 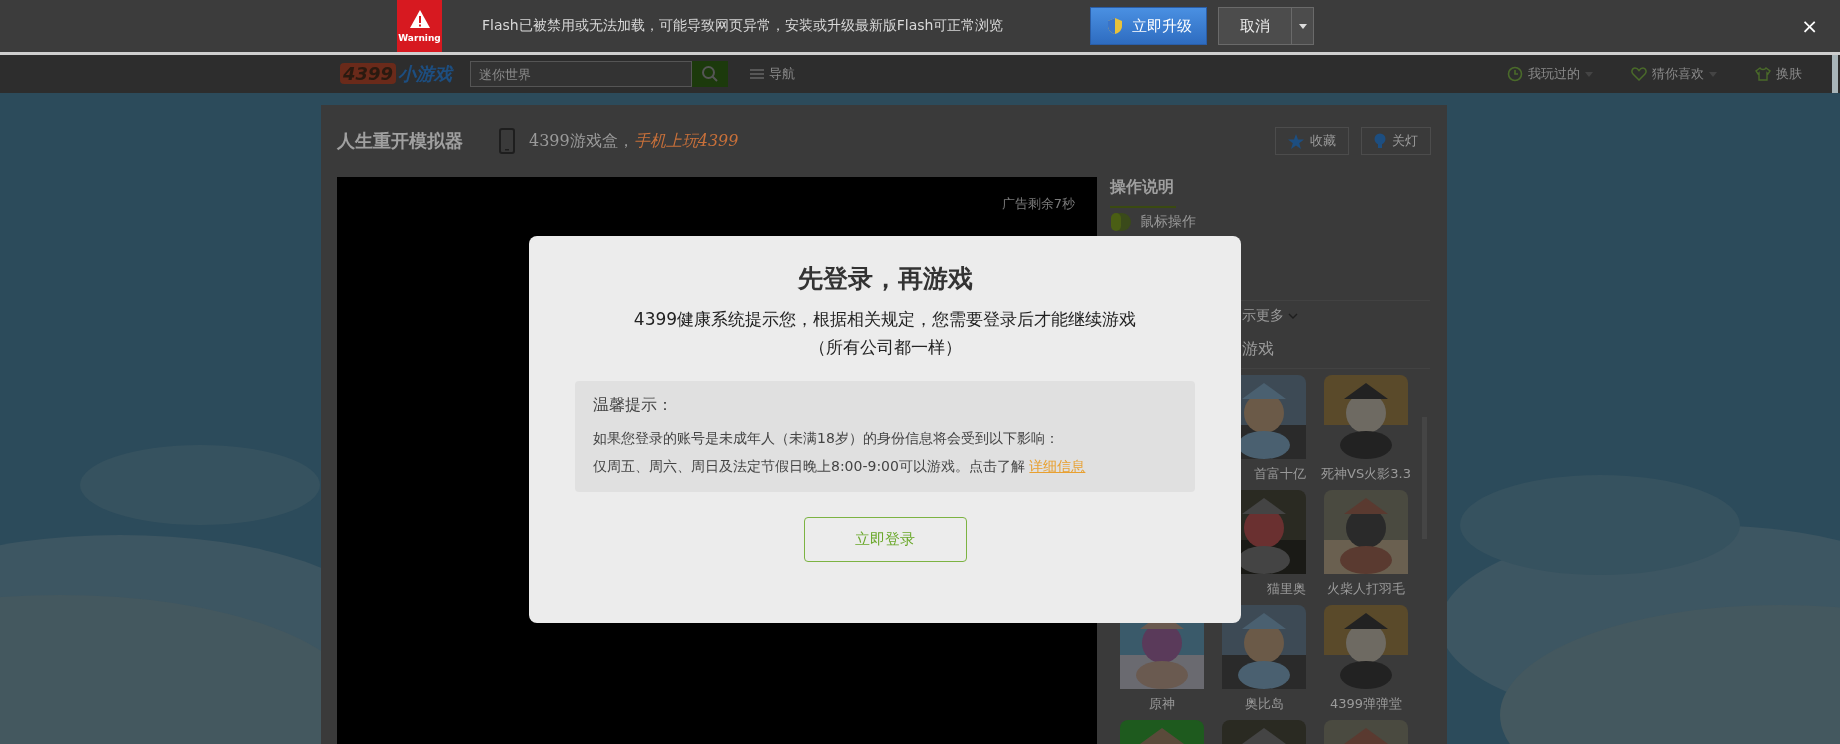 What do you see at coordinates (1038, 204) in the screenshot?
I see `ad-countdown: 广告剩余7秒` at bounding box center [1038, 204].